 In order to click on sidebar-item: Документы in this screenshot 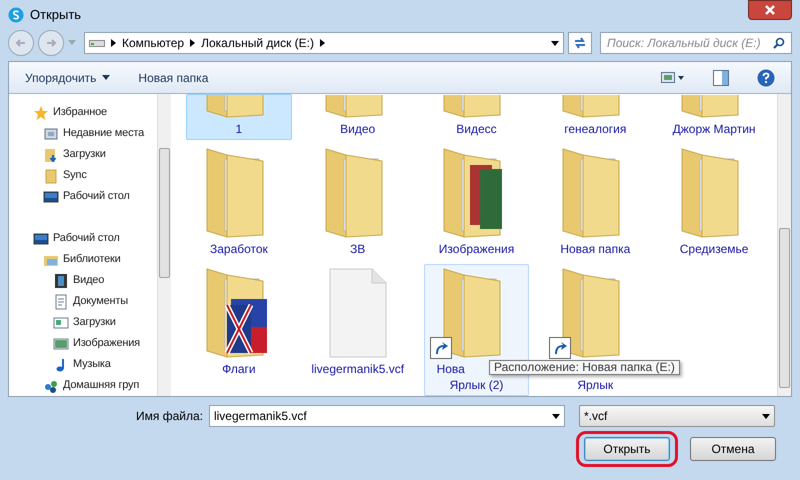, I will do `click(100, 301)`.